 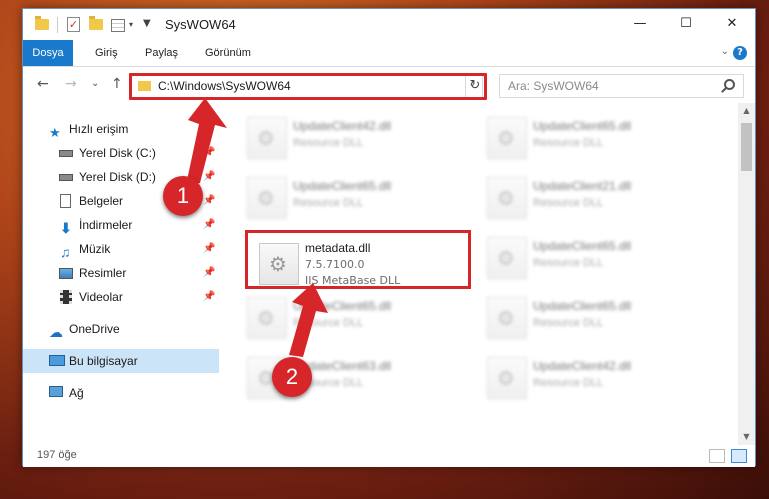 I want to click on annotation-arrows, so click(x=257, y=227).